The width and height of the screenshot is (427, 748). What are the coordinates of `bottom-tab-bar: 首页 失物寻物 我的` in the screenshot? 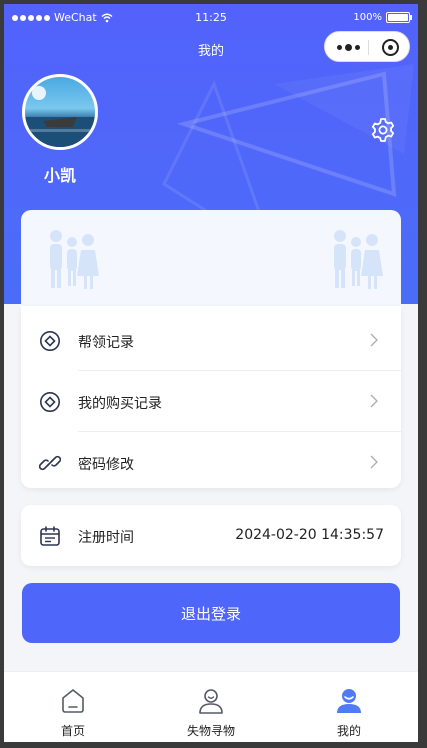 It's located at (211, 706).